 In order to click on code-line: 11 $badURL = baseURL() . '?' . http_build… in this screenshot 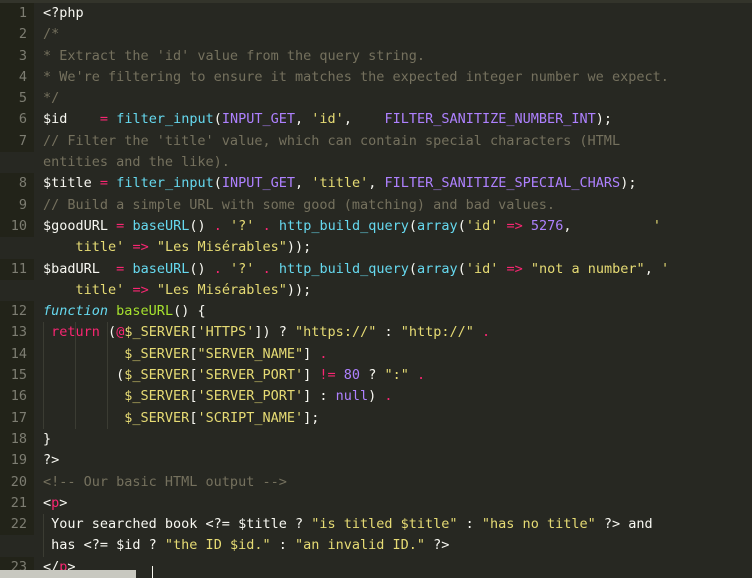, I will do `click(376, 269)`.